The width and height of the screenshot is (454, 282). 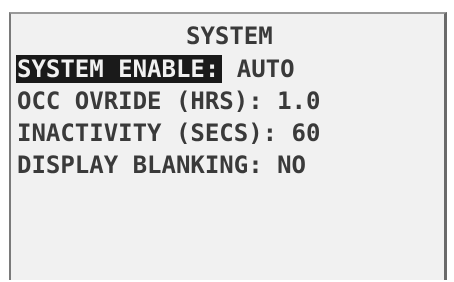 I want to click on setting-row-system-enable: SYSTEM ENABLE: AUTO, so click(x=155, y=69).